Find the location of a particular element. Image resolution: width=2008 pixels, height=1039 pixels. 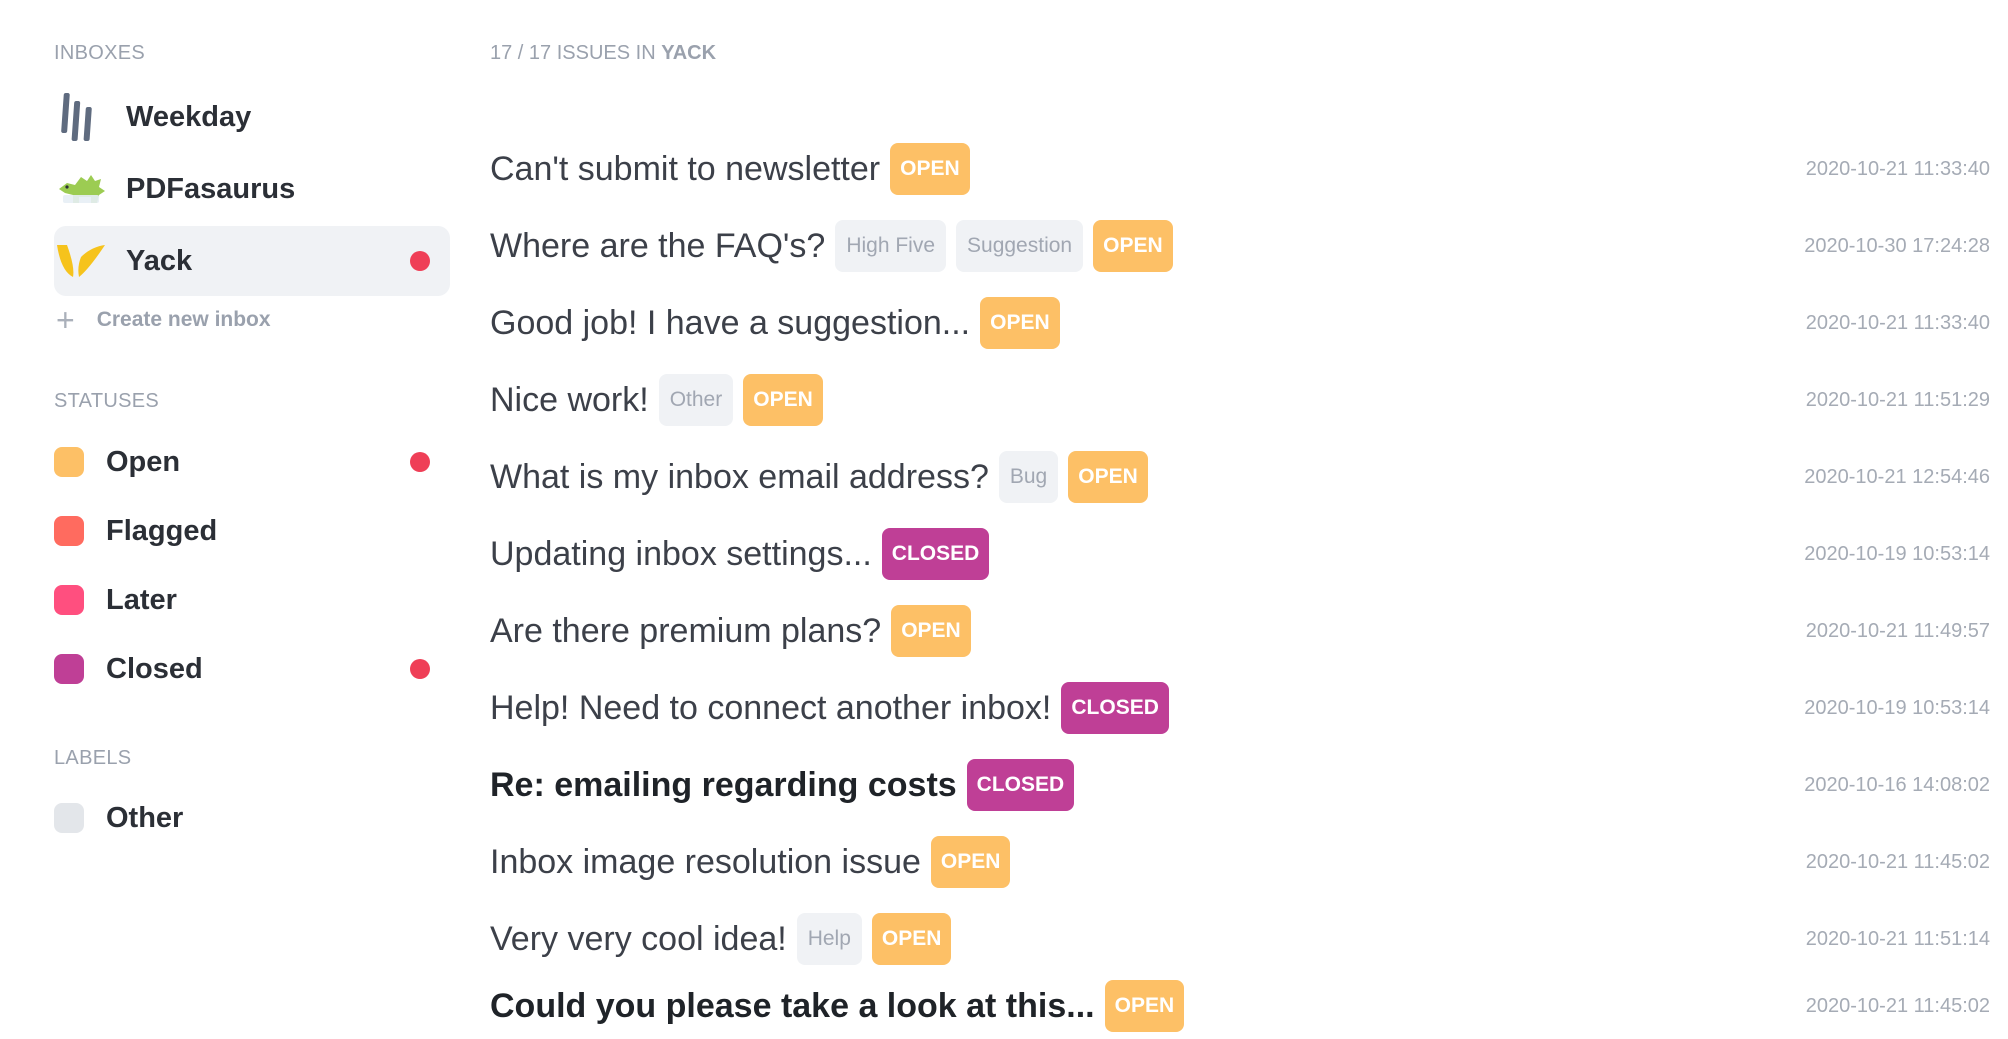

status-label: Flagged is located at coordinates (162, 530).